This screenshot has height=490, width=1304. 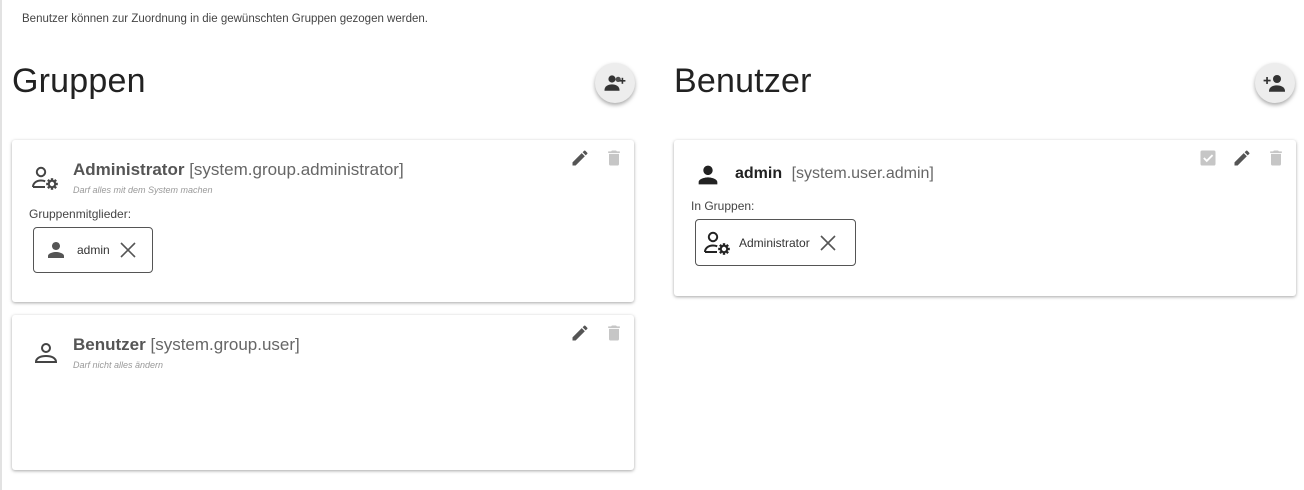 I want to click on user-title: admin [system.user.admin], so click(x=834, y=174).